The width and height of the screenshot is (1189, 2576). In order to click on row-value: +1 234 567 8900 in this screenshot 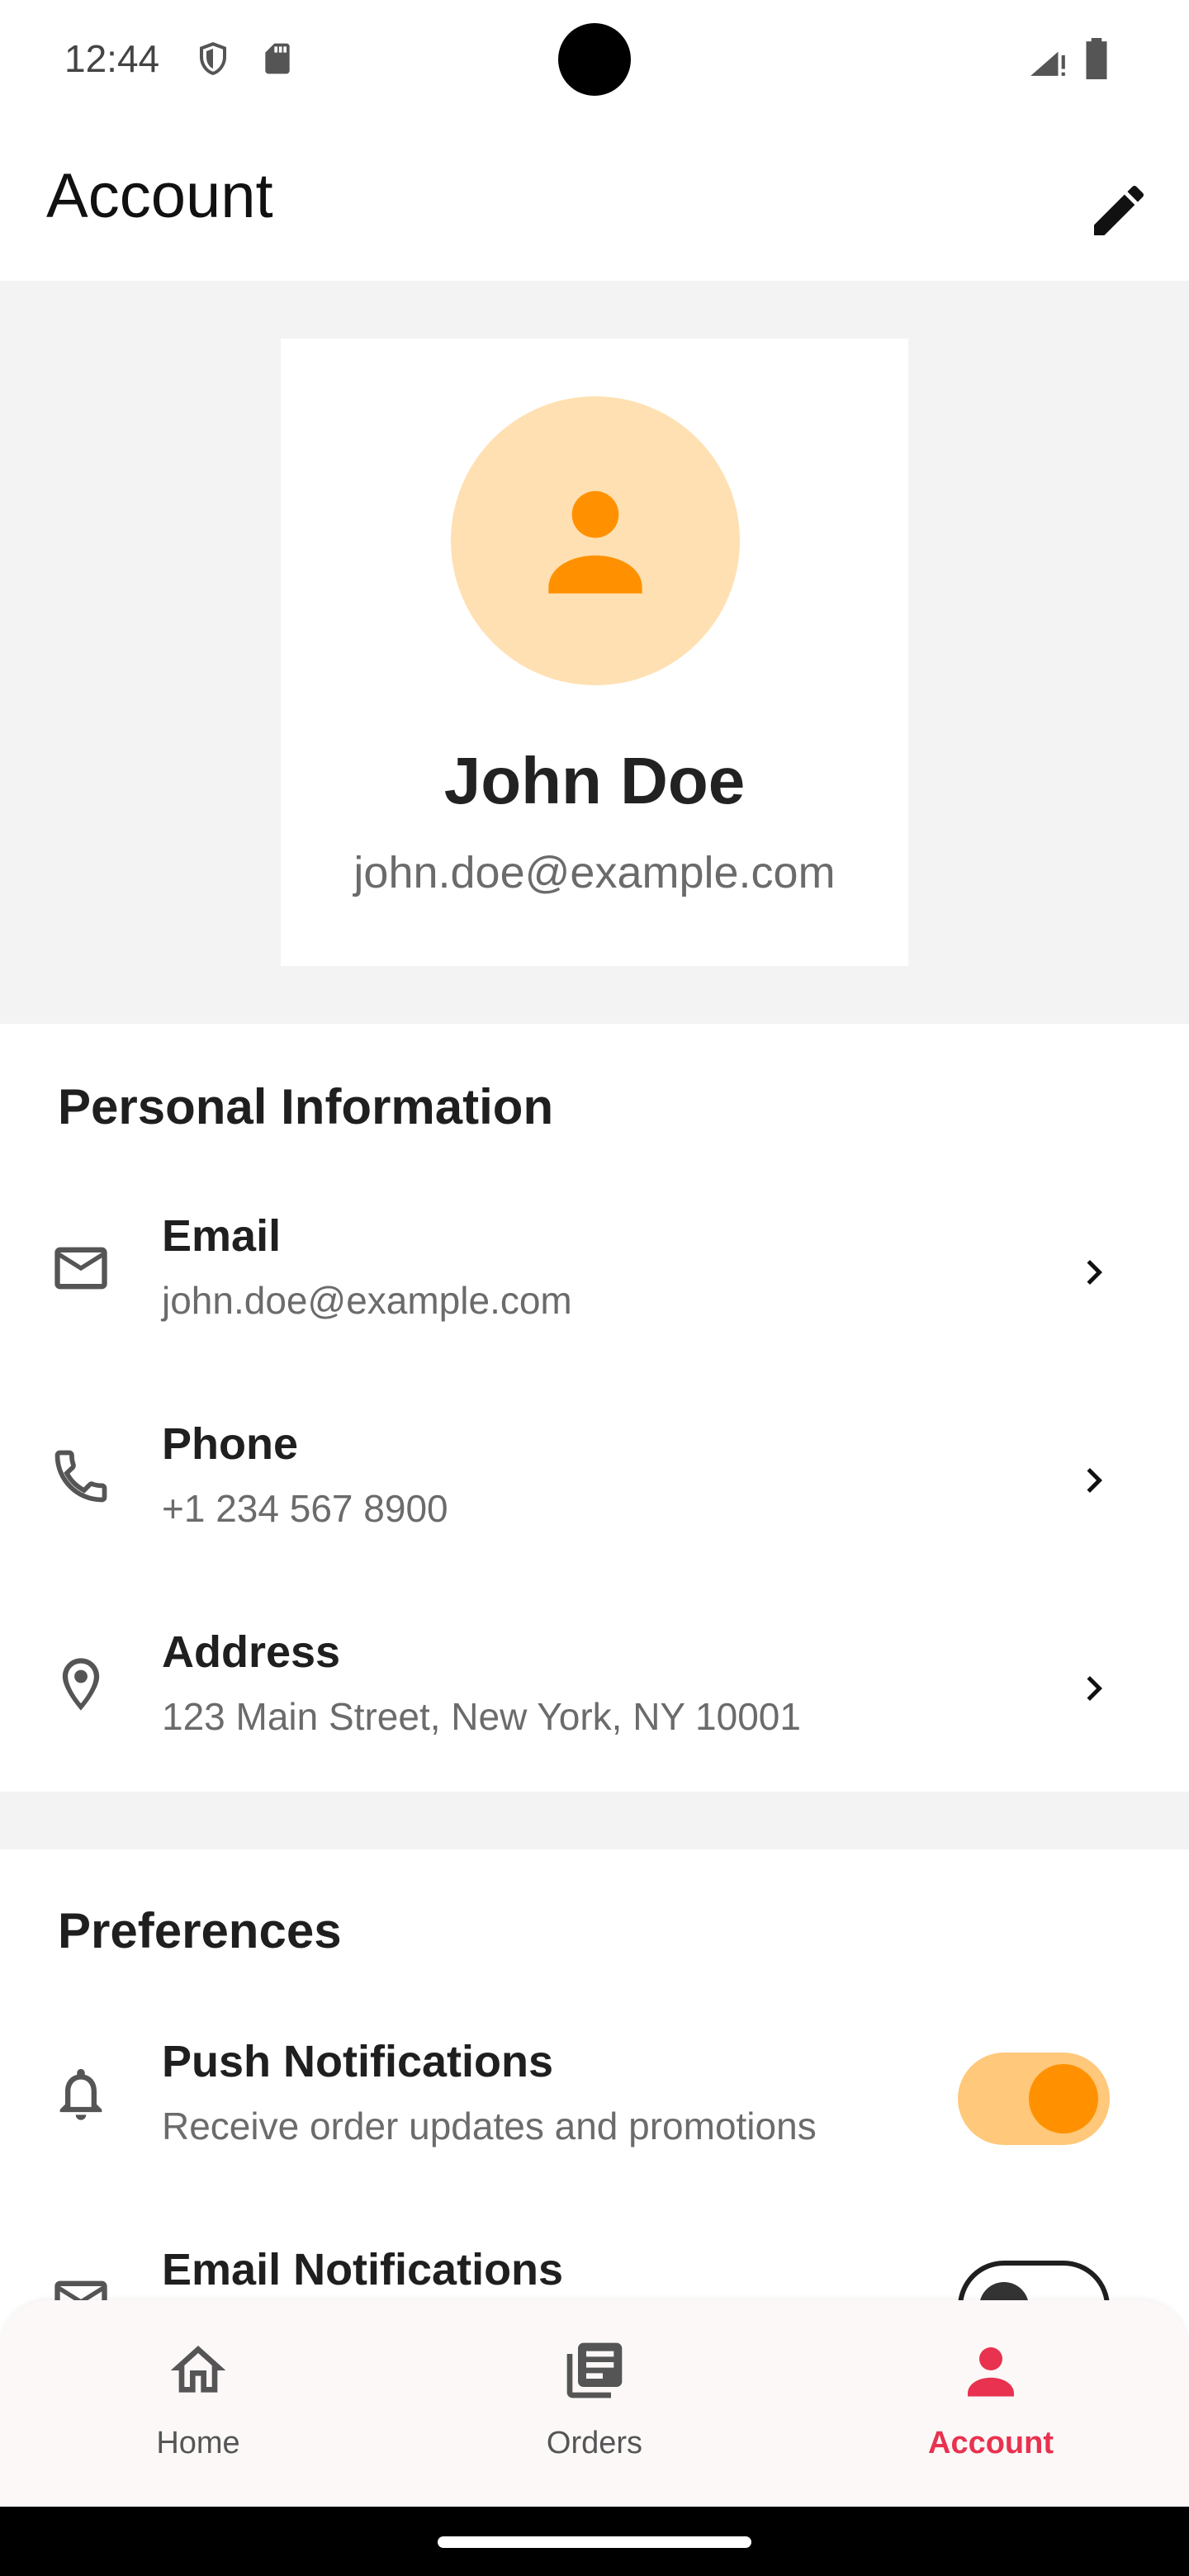, I will do `click(305, 1508)`.